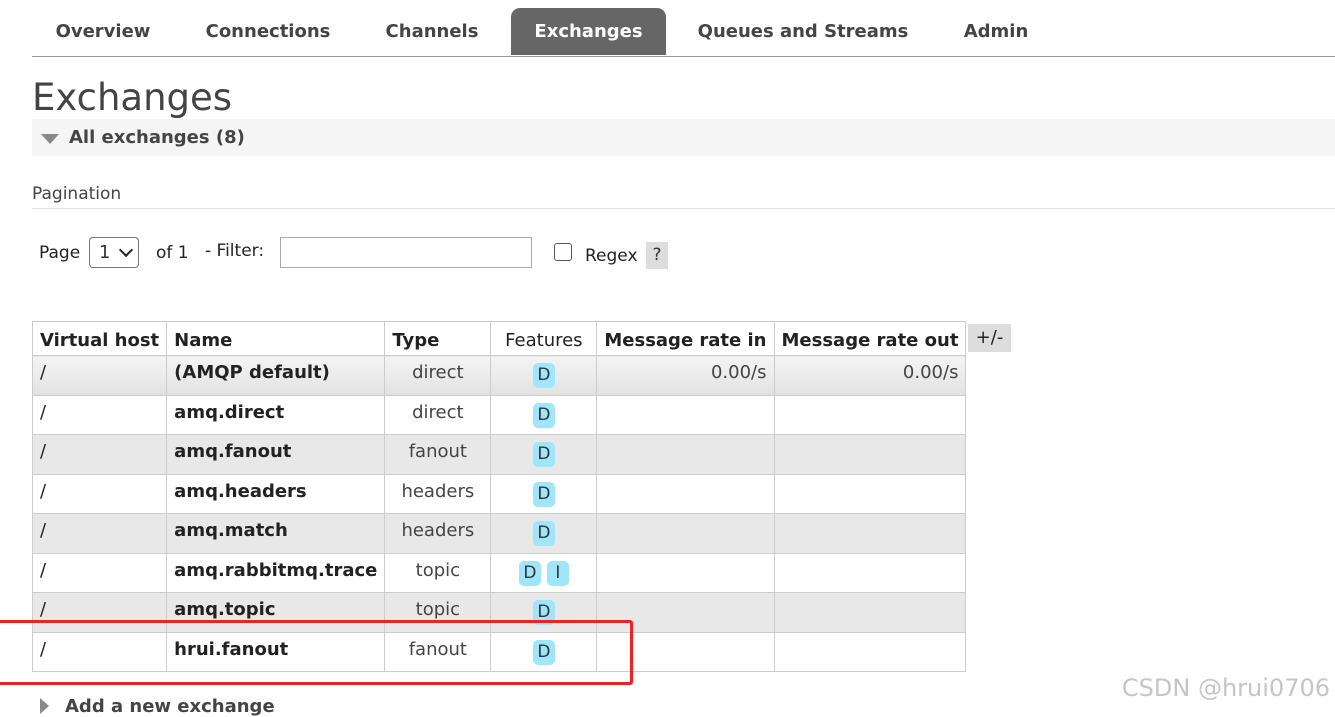 Image resolution: width=1335 pixels, height=717 pixels. What do you see at coordinates (588, 31) in the screenshot?
I see `tab-exchanges: Exchanges` at bounding box center [588, 31].